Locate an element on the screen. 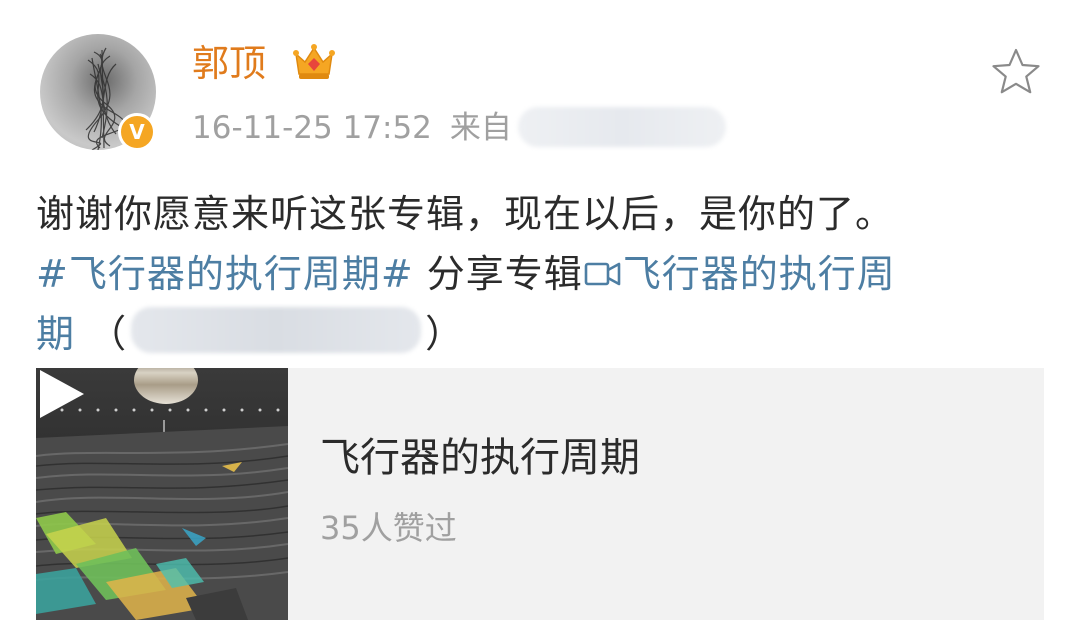 The image size is (1080, 620). play-icon is located at coordinates (61, 394).